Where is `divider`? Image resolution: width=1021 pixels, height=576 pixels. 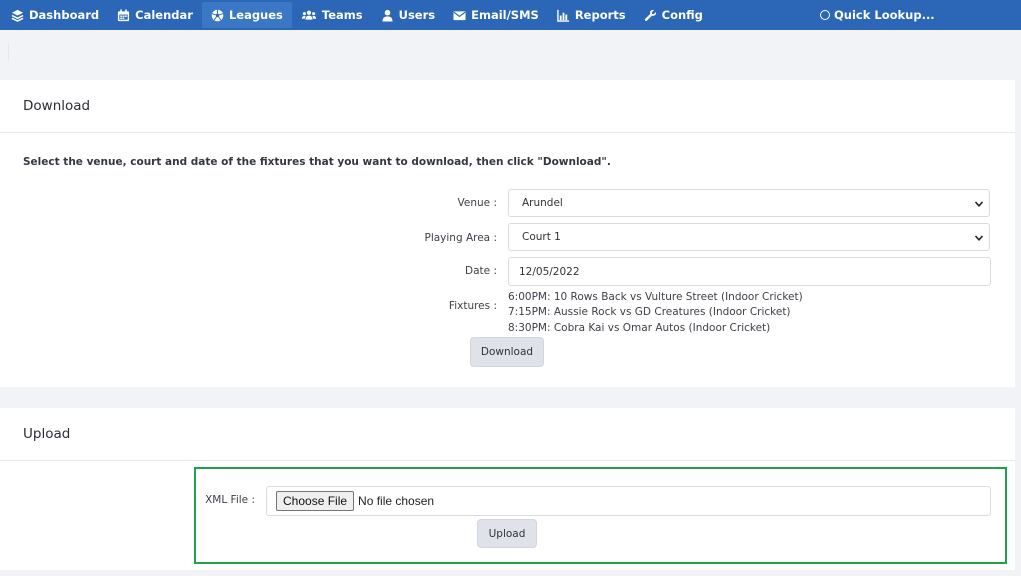 divider is located at coordinates (8, 52).